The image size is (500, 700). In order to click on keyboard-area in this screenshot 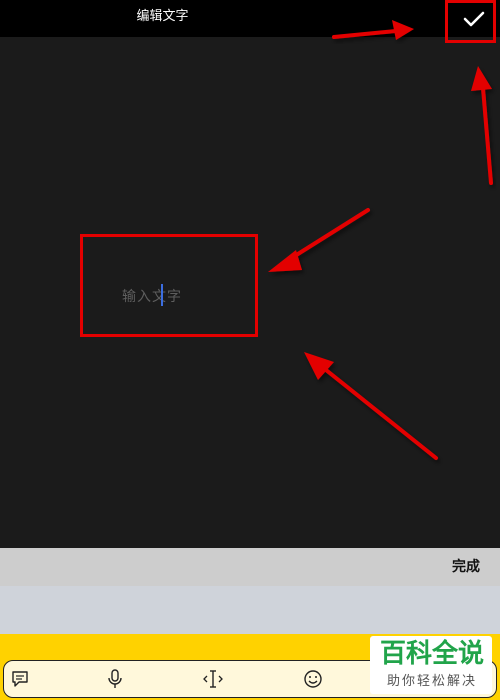, I will do `click(250, 610)`.